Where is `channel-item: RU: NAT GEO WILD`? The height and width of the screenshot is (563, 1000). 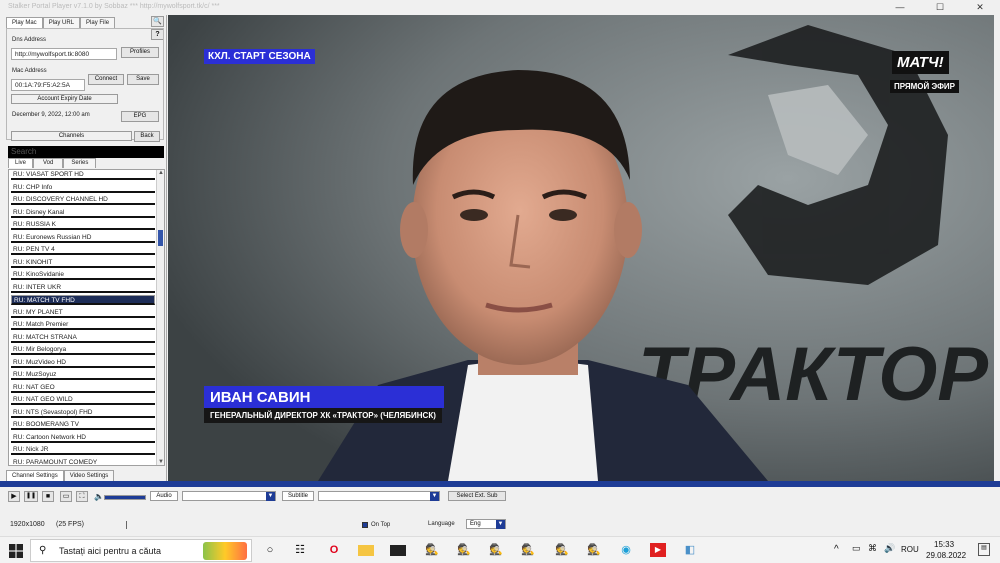
channel-item: RU: NAT GEO WILD is located at coordinates (83, 400).